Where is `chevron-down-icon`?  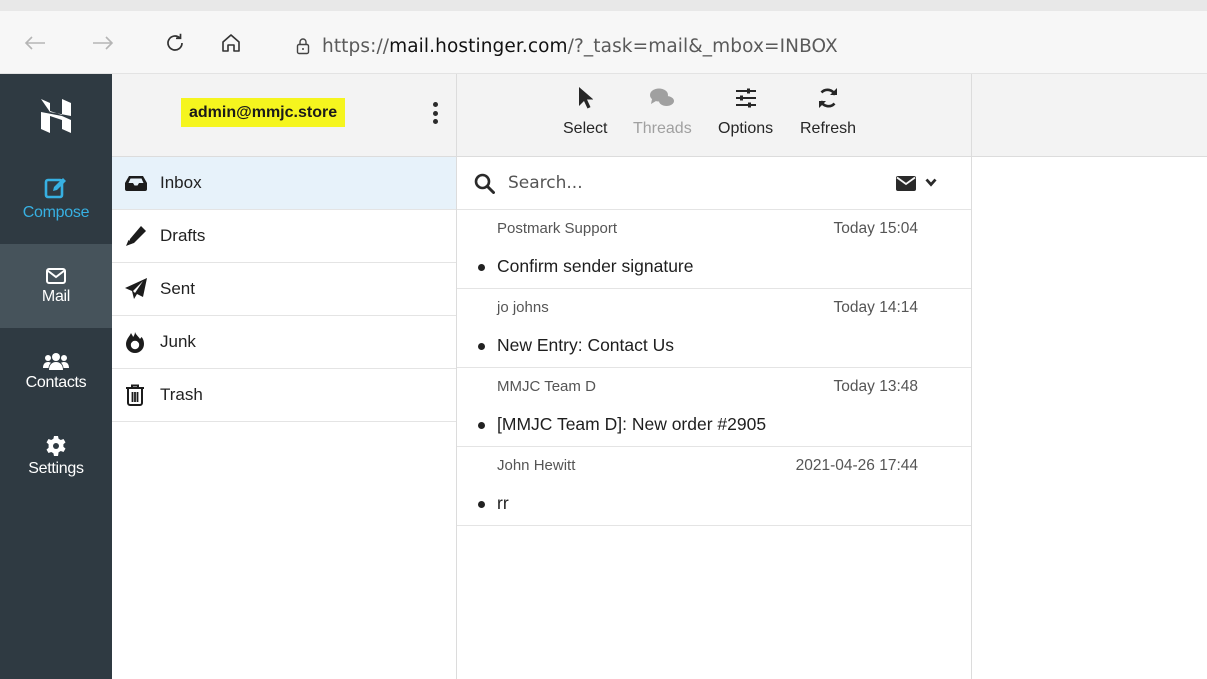
chevron-down-icon is located at coordinates (931, 182).